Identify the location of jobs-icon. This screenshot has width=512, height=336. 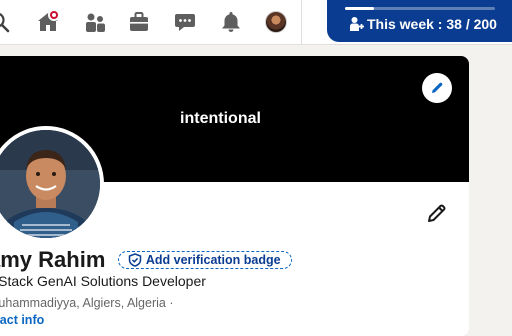
(139, 22).